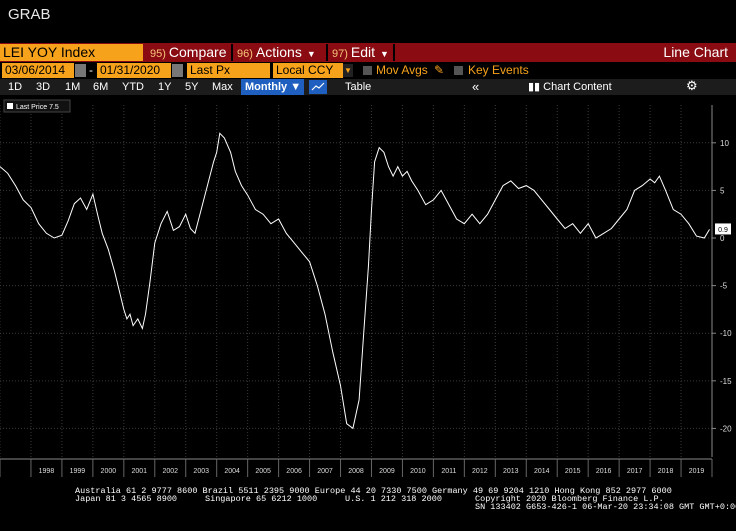  Describe the element at coordinates (191, 87) in the screenshot. I see `period-5y: 5Y` at that location.